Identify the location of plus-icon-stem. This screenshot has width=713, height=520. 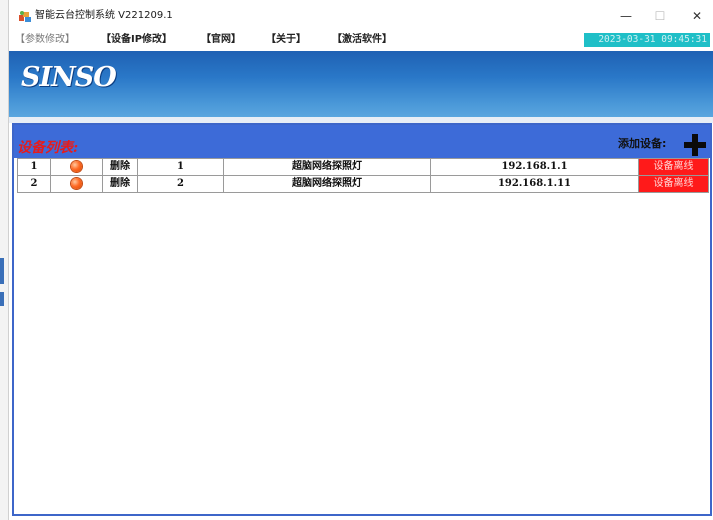
(695, 145).